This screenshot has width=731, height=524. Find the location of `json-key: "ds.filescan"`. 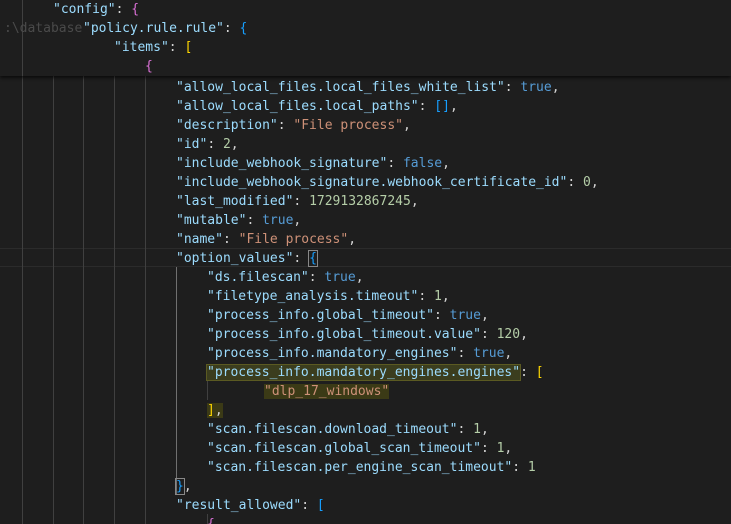

json-key: "ds.filescan" is located at coordinates (258, 277).